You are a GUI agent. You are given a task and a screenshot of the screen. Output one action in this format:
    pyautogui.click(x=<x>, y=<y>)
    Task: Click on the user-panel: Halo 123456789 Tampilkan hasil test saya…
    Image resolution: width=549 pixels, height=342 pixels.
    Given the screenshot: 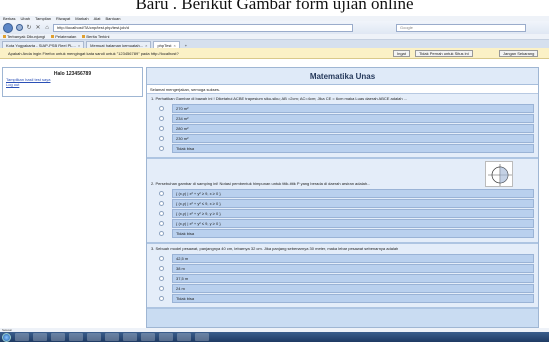 What is the action you would take?
    pyautogui.click(x=72, y=82)
    